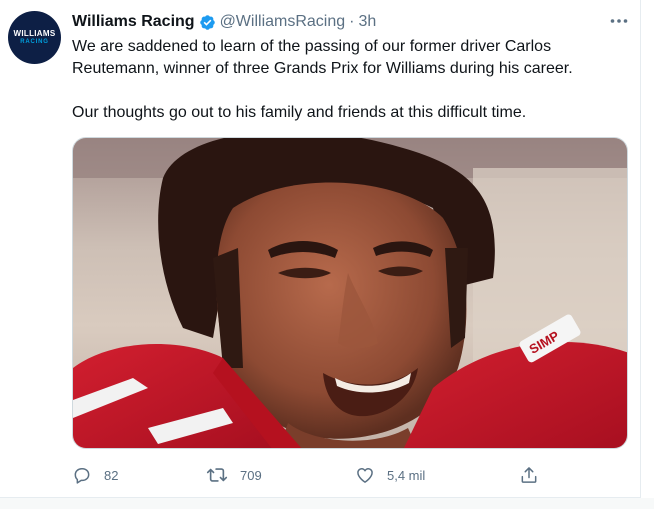  I want to click on panel-border-right, so click(640, 254).